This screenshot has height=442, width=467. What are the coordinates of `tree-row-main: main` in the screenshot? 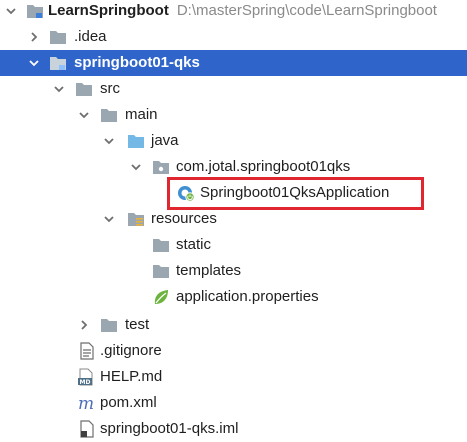 It's located at (233, 115).